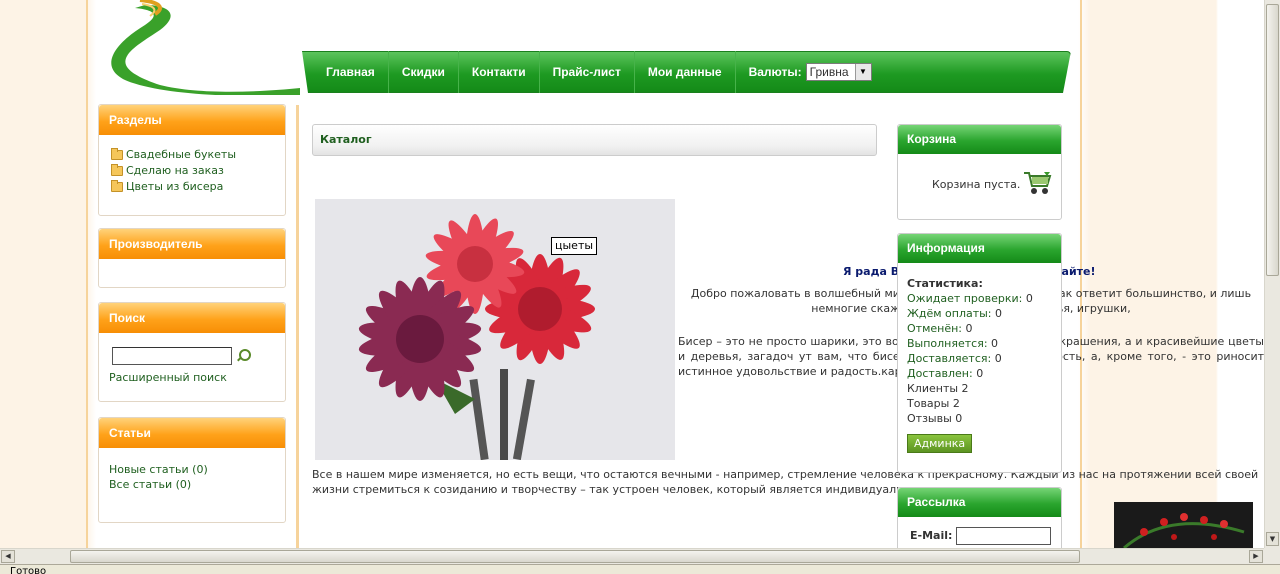  Describe the element at coordinates (574, 246) in the screenshot. I see `image-tooltip: цыеты` at that location.